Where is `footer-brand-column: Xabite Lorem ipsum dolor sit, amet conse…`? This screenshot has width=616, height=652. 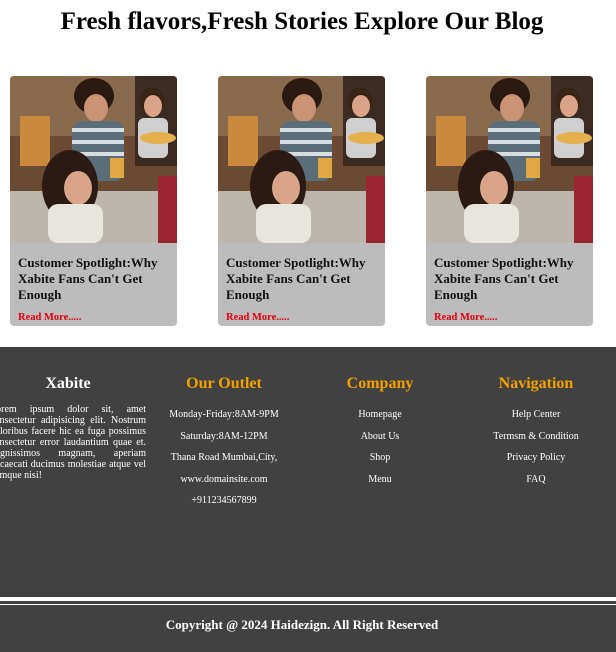
footer-brand-column: Xabite Lorem ipsum dolor sit, amet conse… is located at coordinates (73, 428).